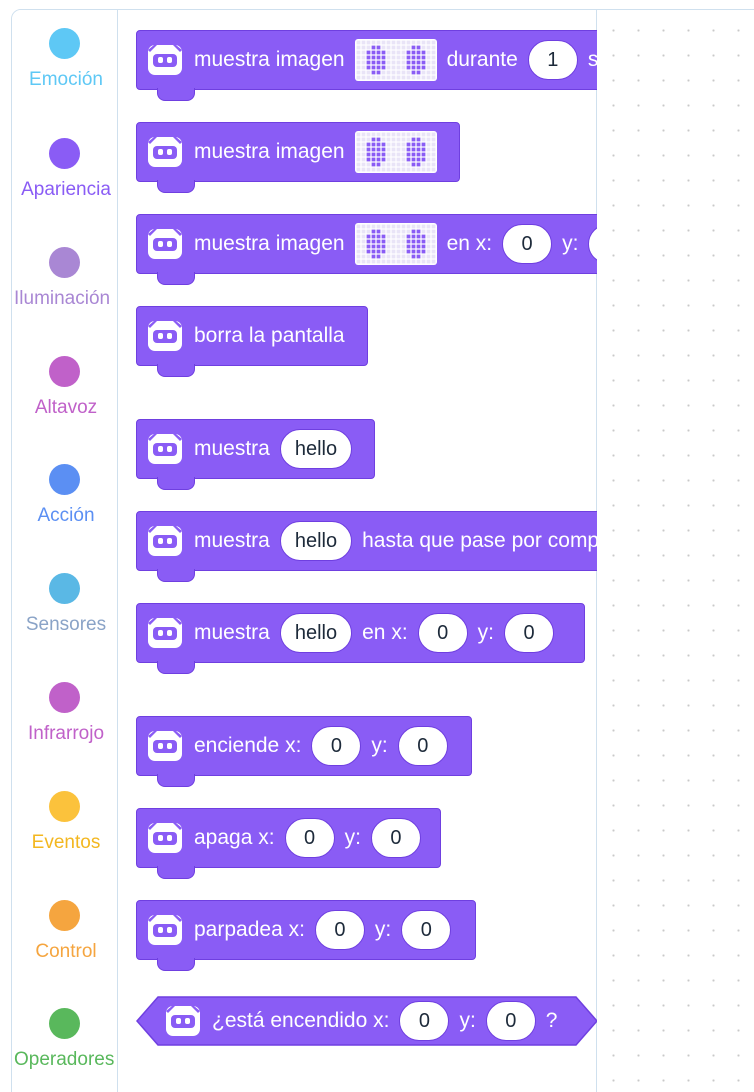 This screenshot has height=1092, width=754. What do you see at coordinates (64, 496) in the screenshot?
I see `category-accion: Acción` at bounding box center [64, 496].